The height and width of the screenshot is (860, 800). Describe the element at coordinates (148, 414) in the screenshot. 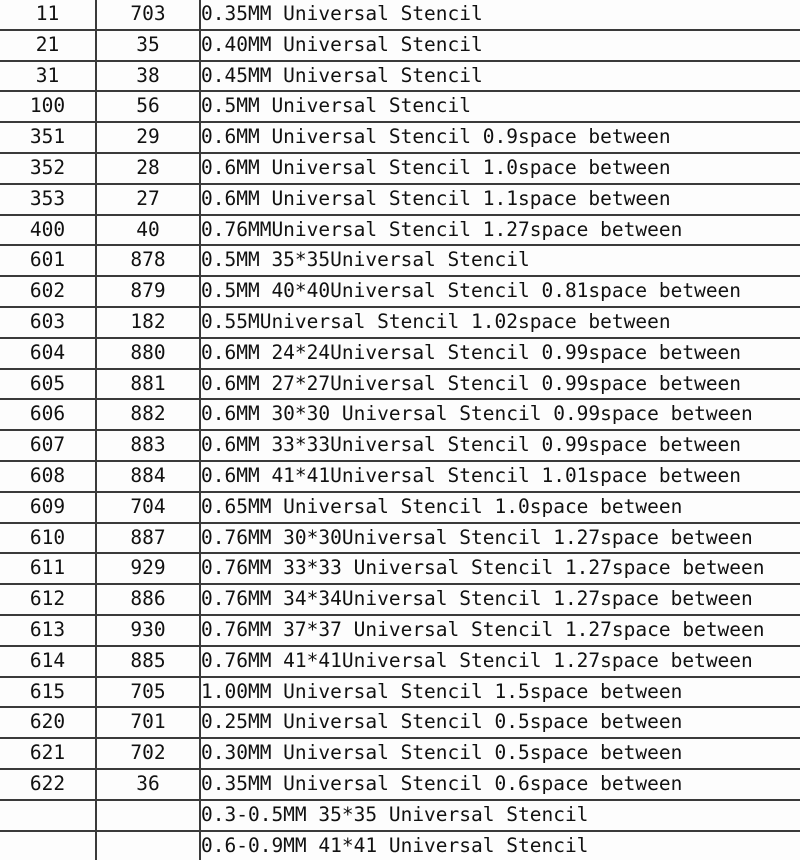

I see `cell-number: 882` at that location.